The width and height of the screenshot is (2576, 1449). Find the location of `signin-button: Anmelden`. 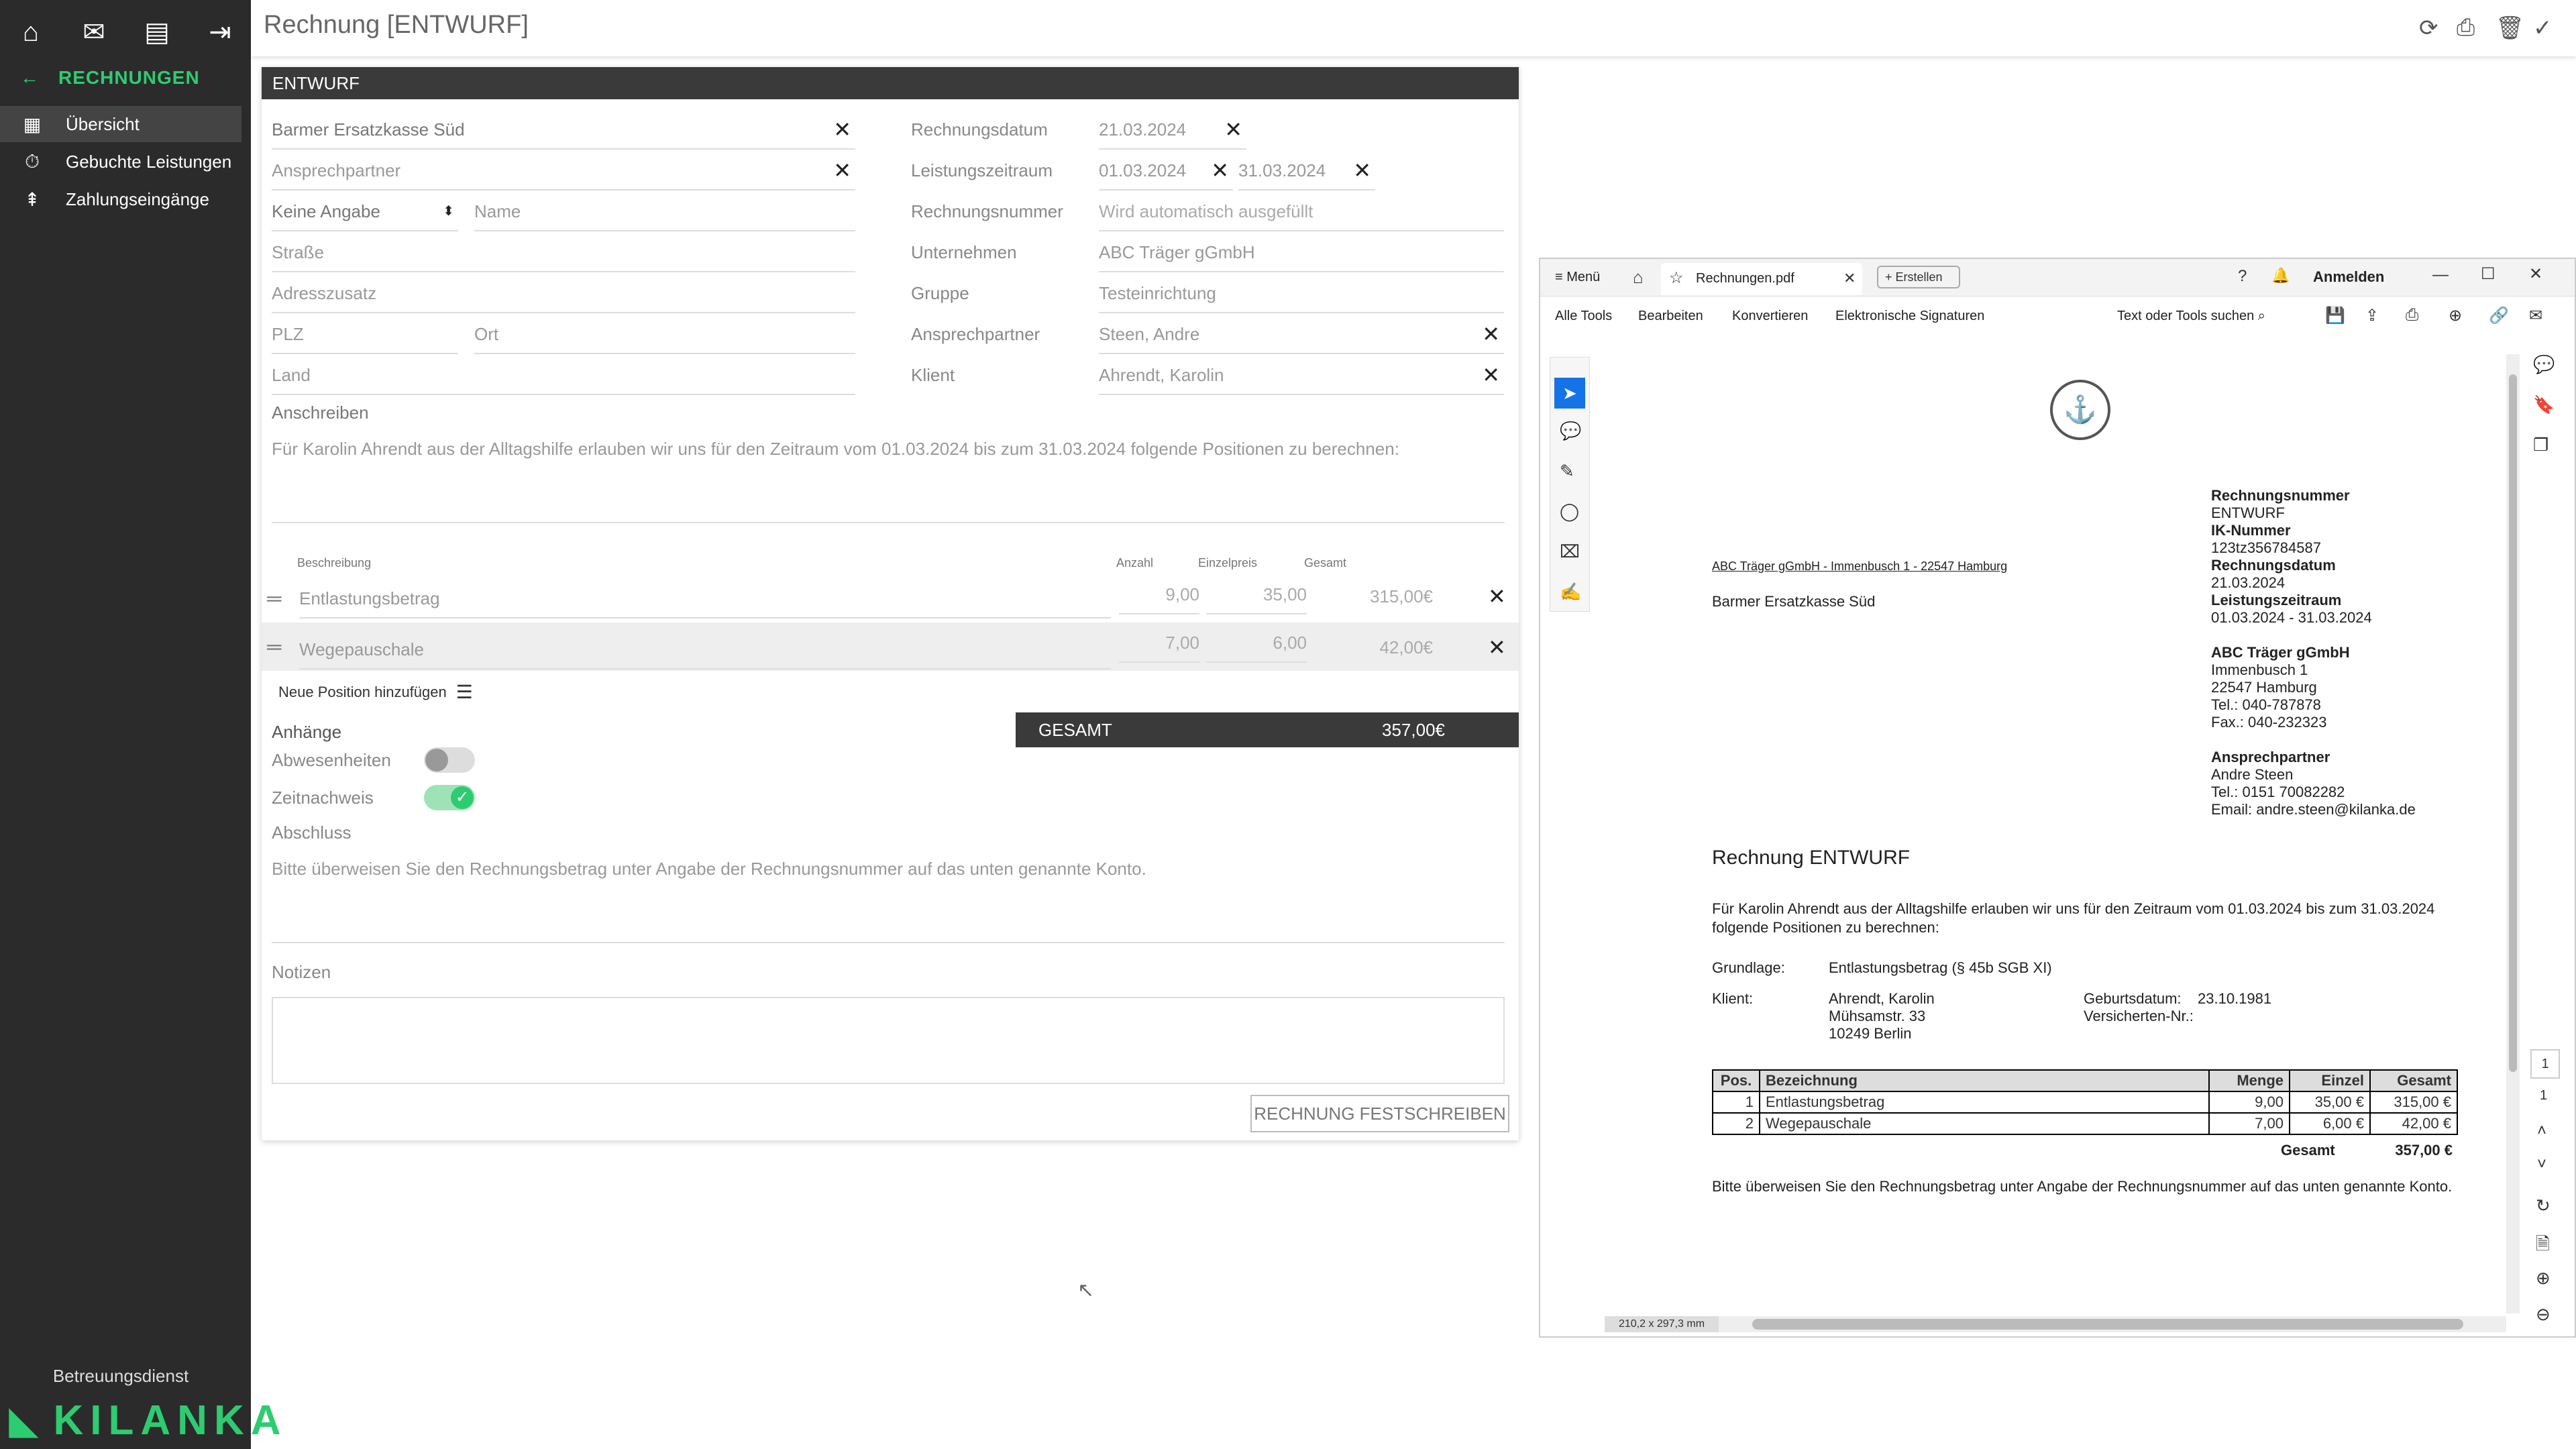

signin-button: Anmelden is located at coordinates (2348, 277).